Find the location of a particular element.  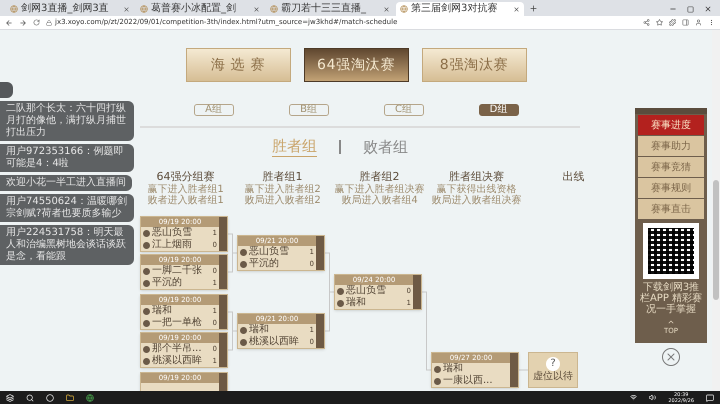

group-tab: D组 is located at coordinates (498, 110).